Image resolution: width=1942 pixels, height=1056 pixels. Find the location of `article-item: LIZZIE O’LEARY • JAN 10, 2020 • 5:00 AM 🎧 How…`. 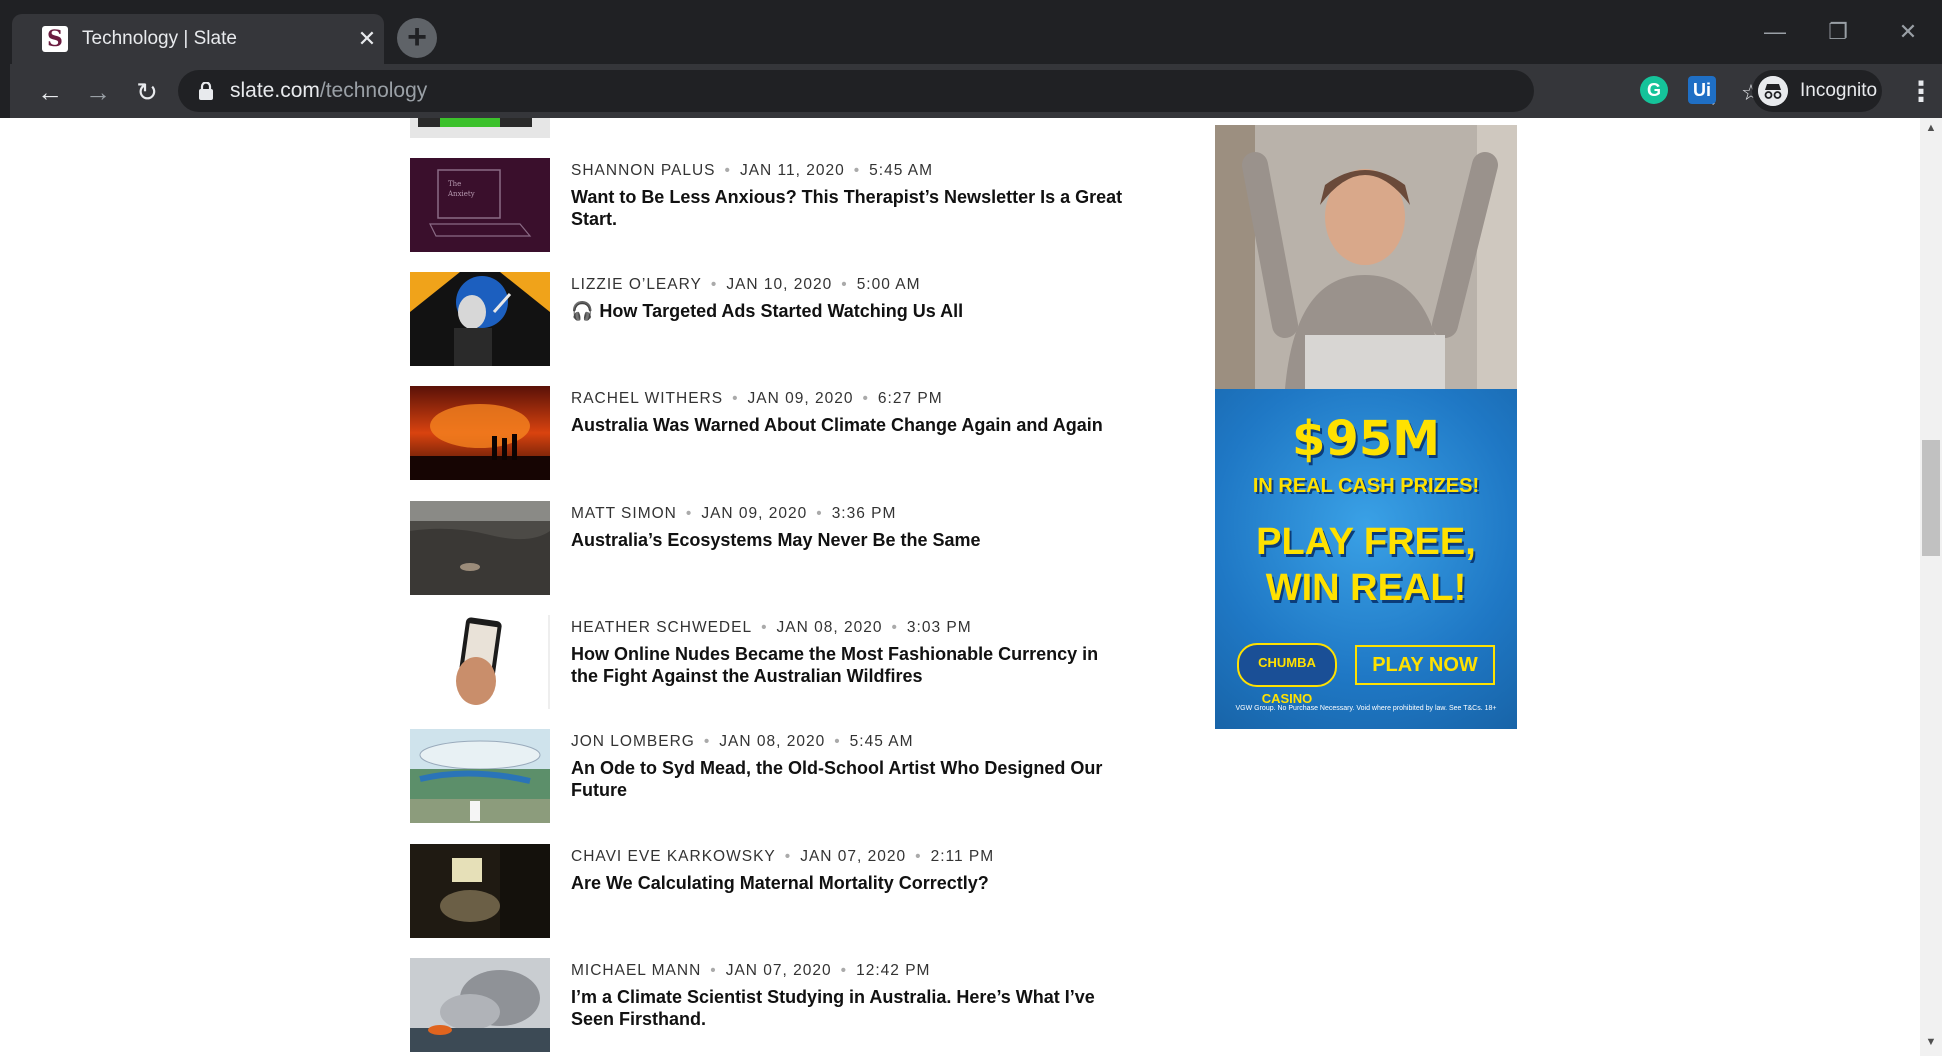

article-item: LIZZIE O’LEARY • JAN 10, 2020 • 5:00 AM 🎧 How… is located at coordinates (770, 320).